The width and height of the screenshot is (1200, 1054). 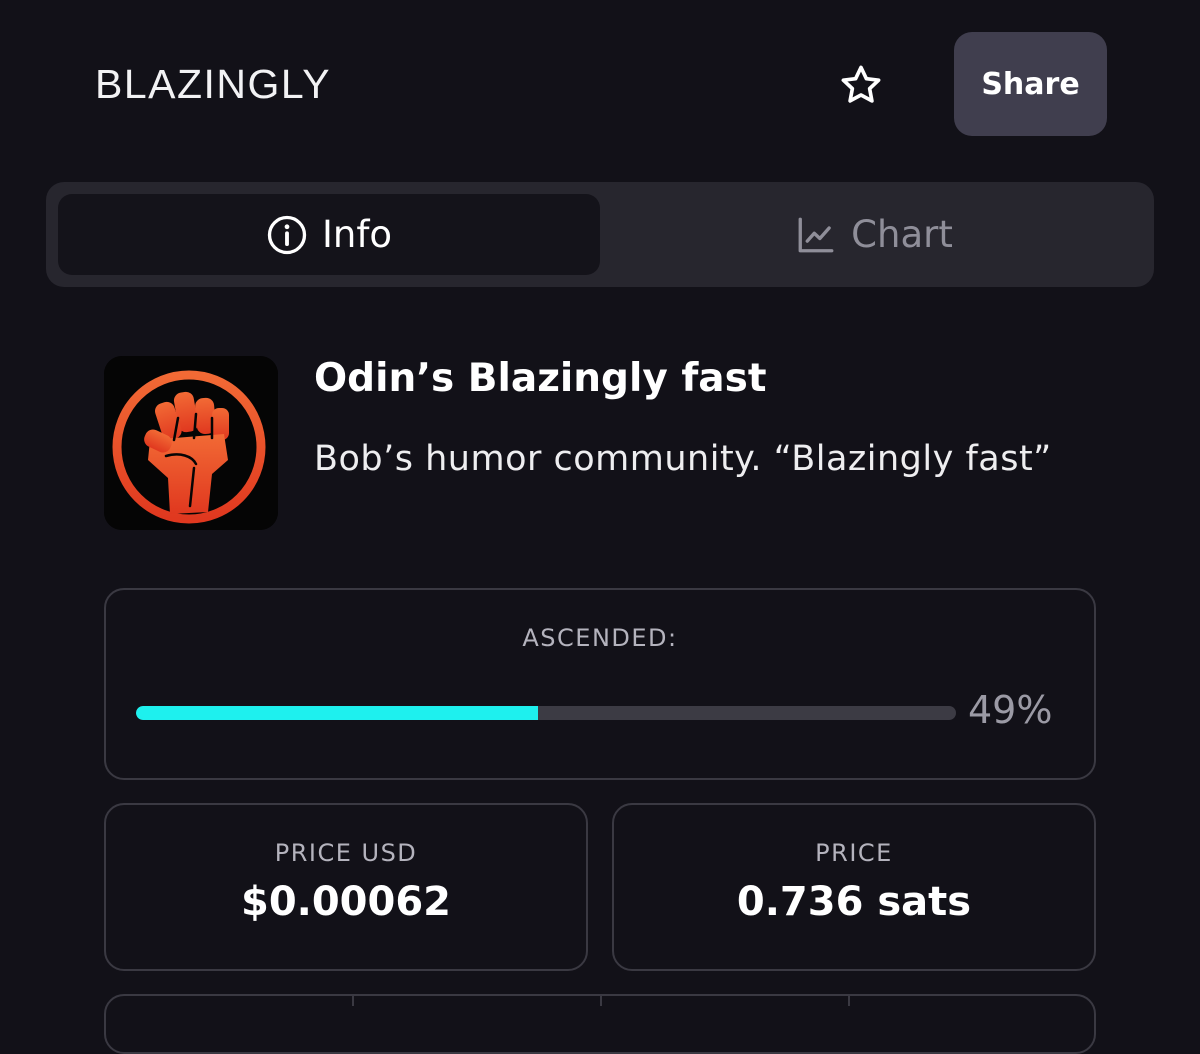 What do you see at coordinates (346, 853) in the screenshot?
I see `price-usd-label: PRICE USD` at bounding box center [346, 853].